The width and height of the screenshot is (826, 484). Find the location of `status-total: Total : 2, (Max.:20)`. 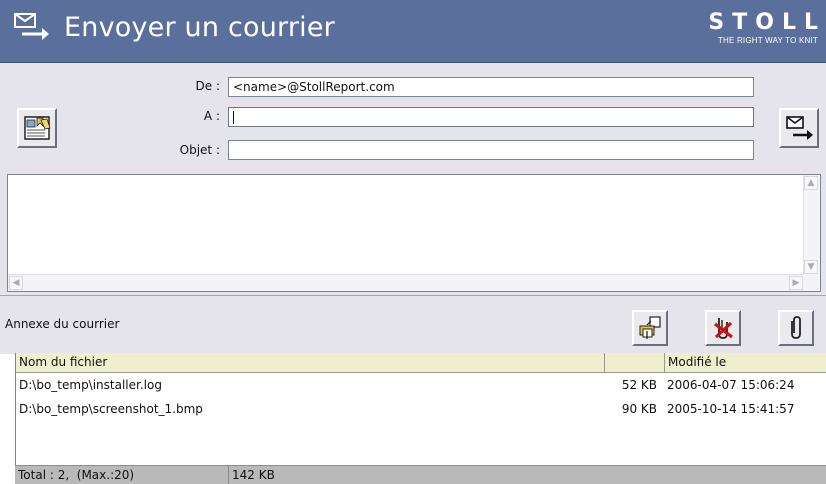

status-total: Total : 2, (Max.:20) is located at coordinates (122, 475).